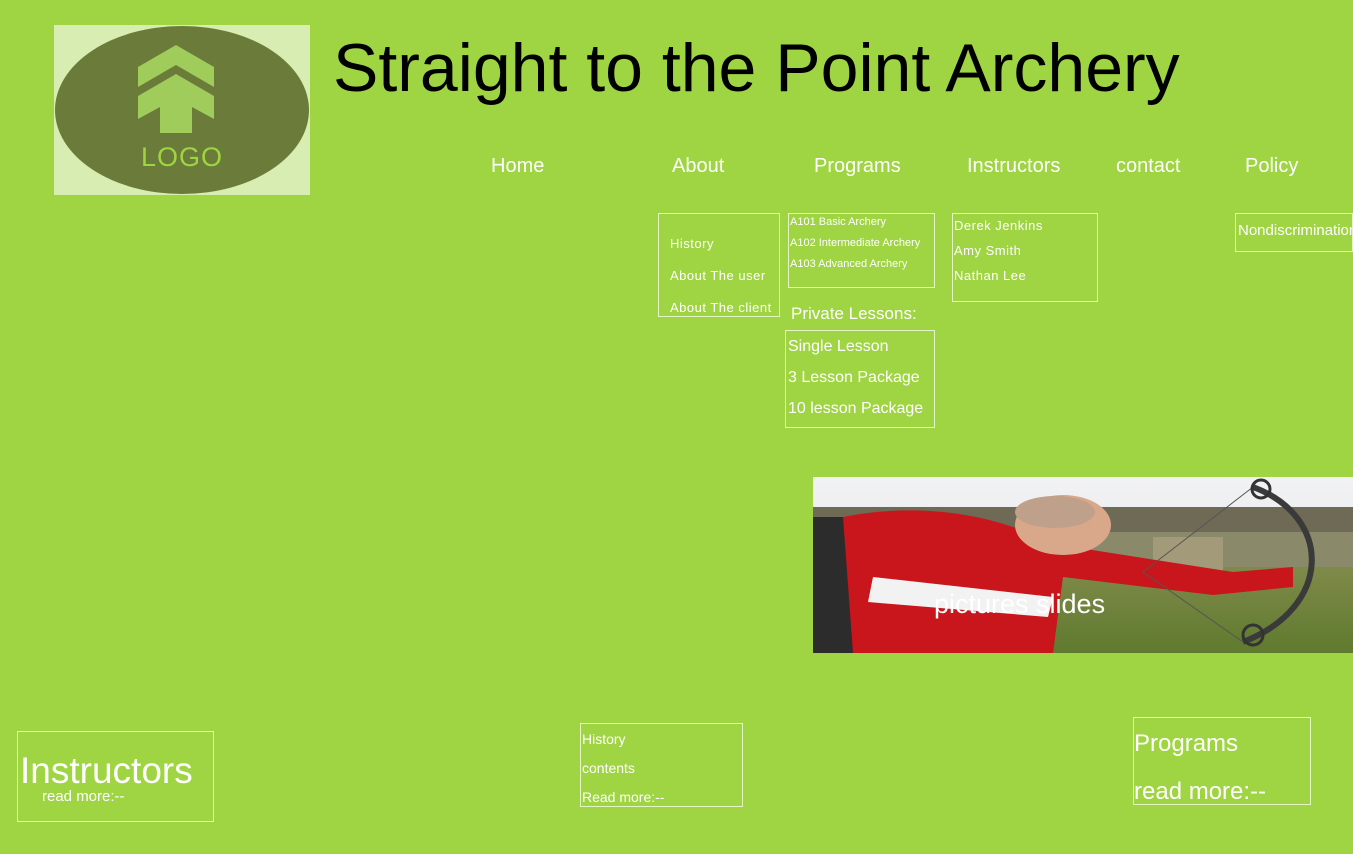  I want to click on instructors-card-read-more: read more:--, so click(83, 796).